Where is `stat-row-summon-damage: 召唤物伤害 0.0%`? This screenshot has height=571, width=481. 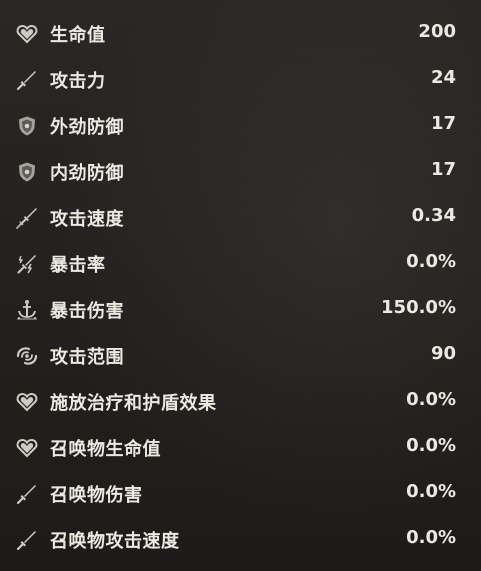 stat-row-summon-damage: 召唤物伤害 0.0% is located at coordinates (240, 493).